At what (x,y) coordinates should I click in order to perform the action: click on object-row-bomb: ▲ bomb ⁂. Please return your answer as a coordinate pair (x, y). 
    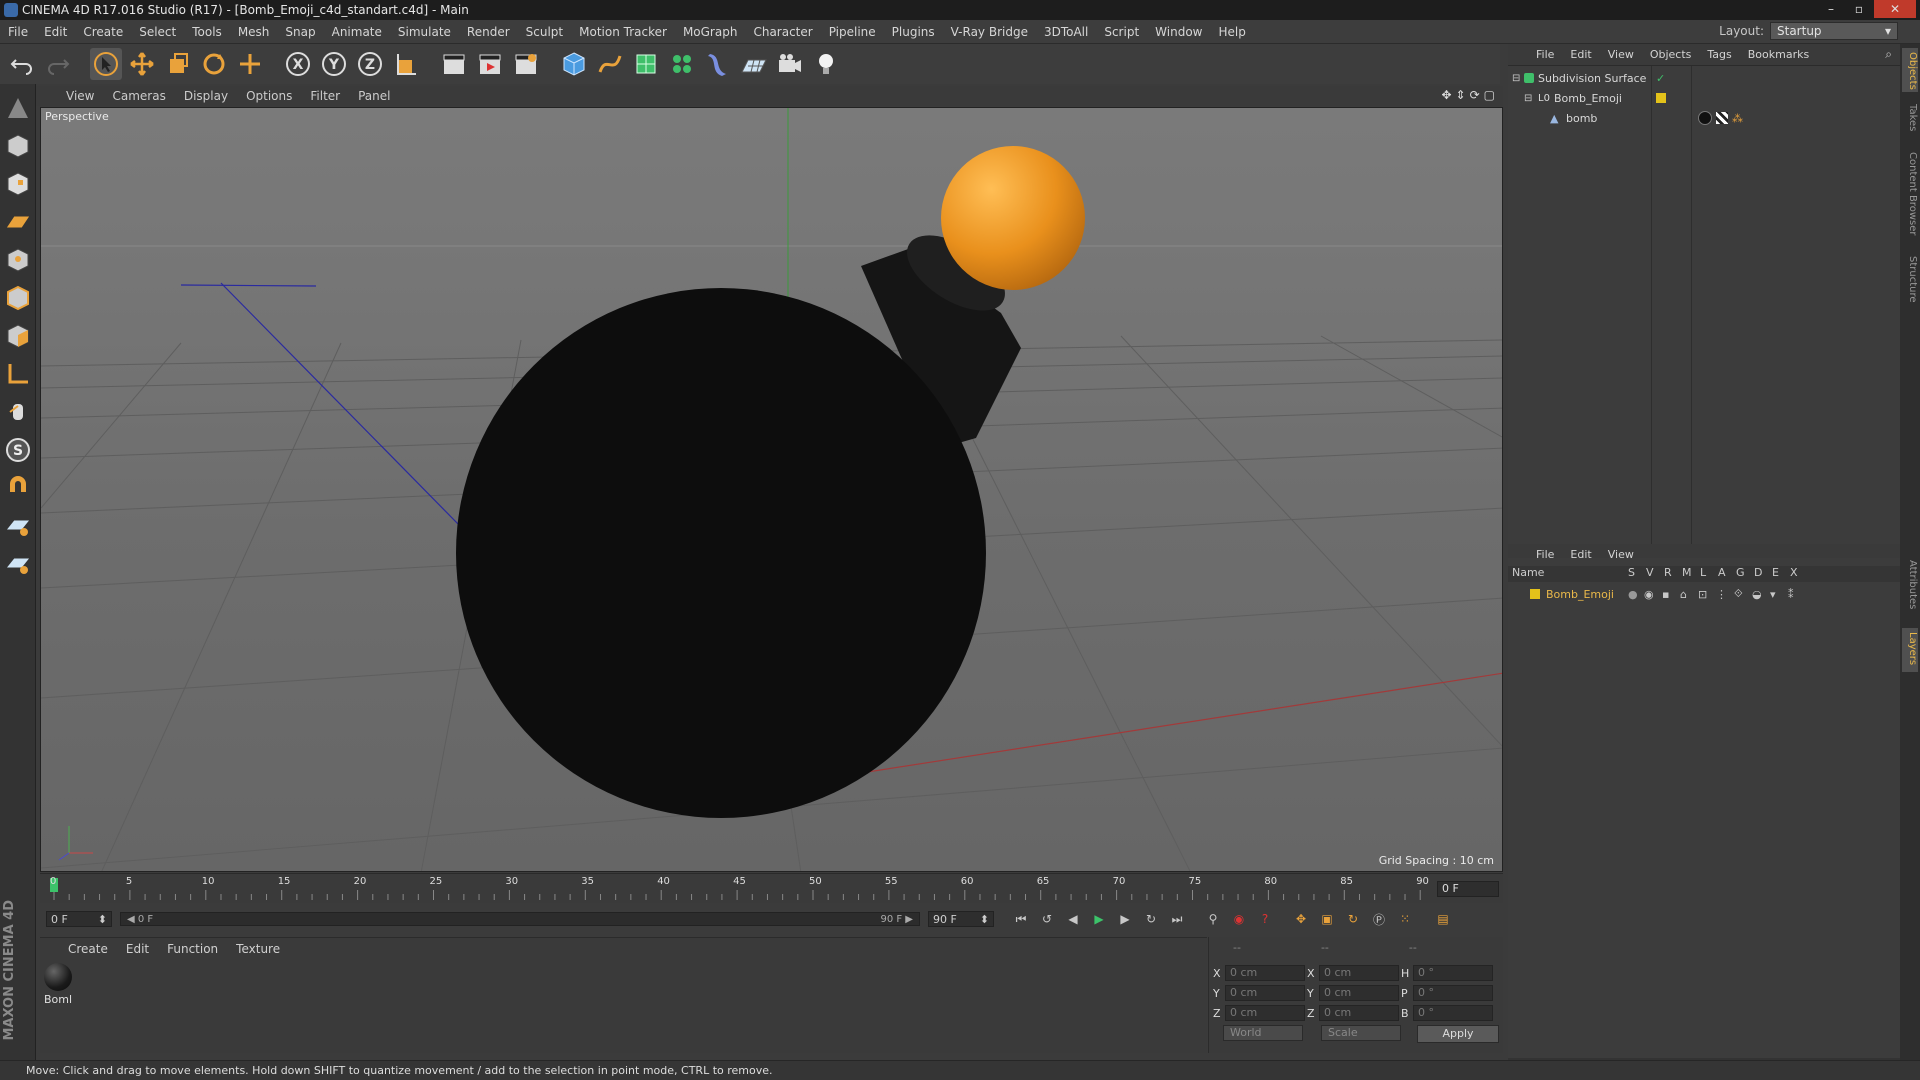
    Looking at the image, I should click on (1704, 118).